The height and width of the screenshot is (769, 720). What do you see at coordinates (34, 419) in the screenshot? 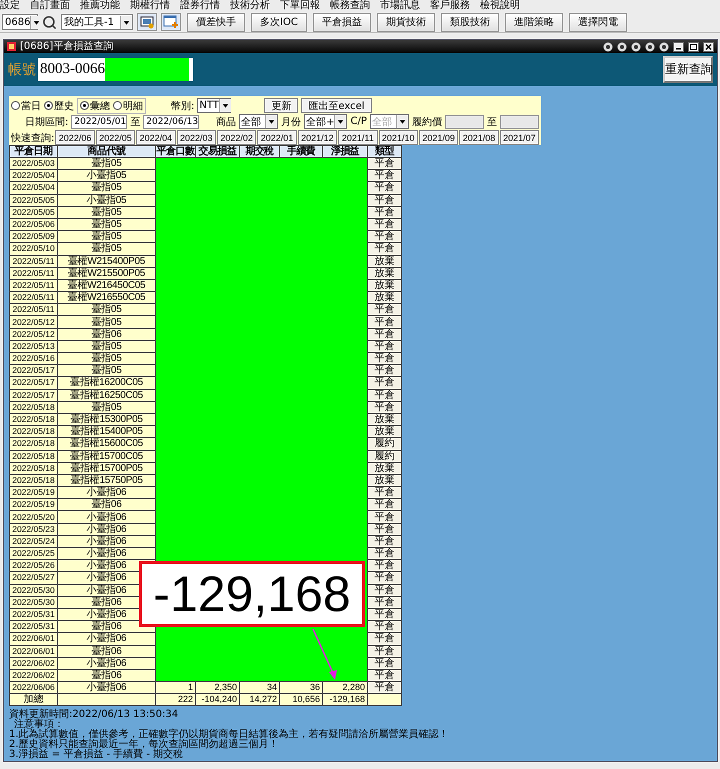
I see `date-cell: 2022/05/18` at bounding box center [34, 419].